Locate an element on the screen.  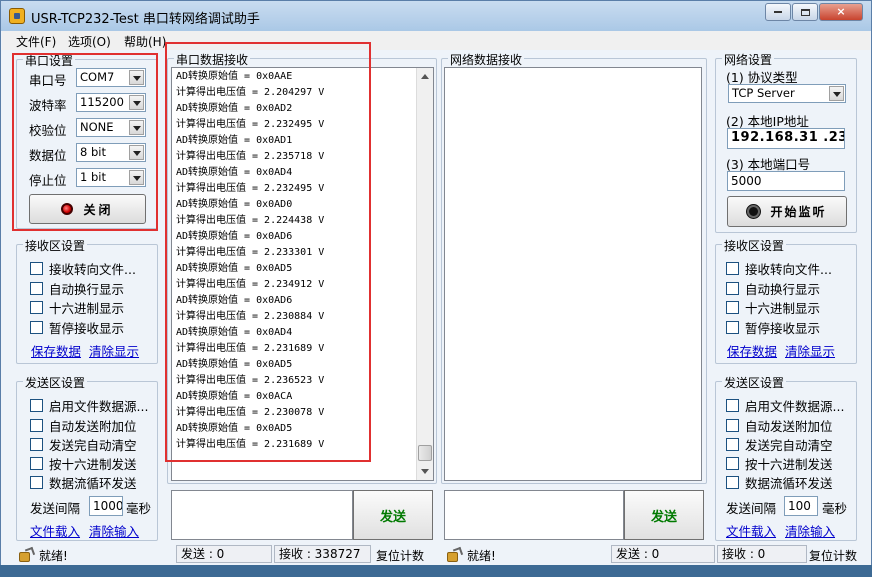
start-listen-button: 开始监听 is located at coordinates (787, 211).